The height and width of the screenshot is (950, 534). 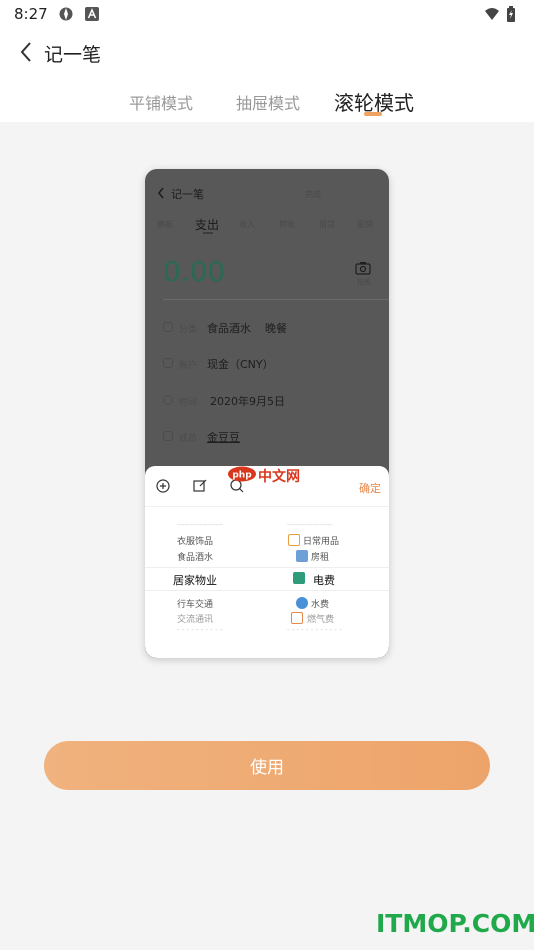 I want to click on daily-goods-icon, so click(x=294, y=540).